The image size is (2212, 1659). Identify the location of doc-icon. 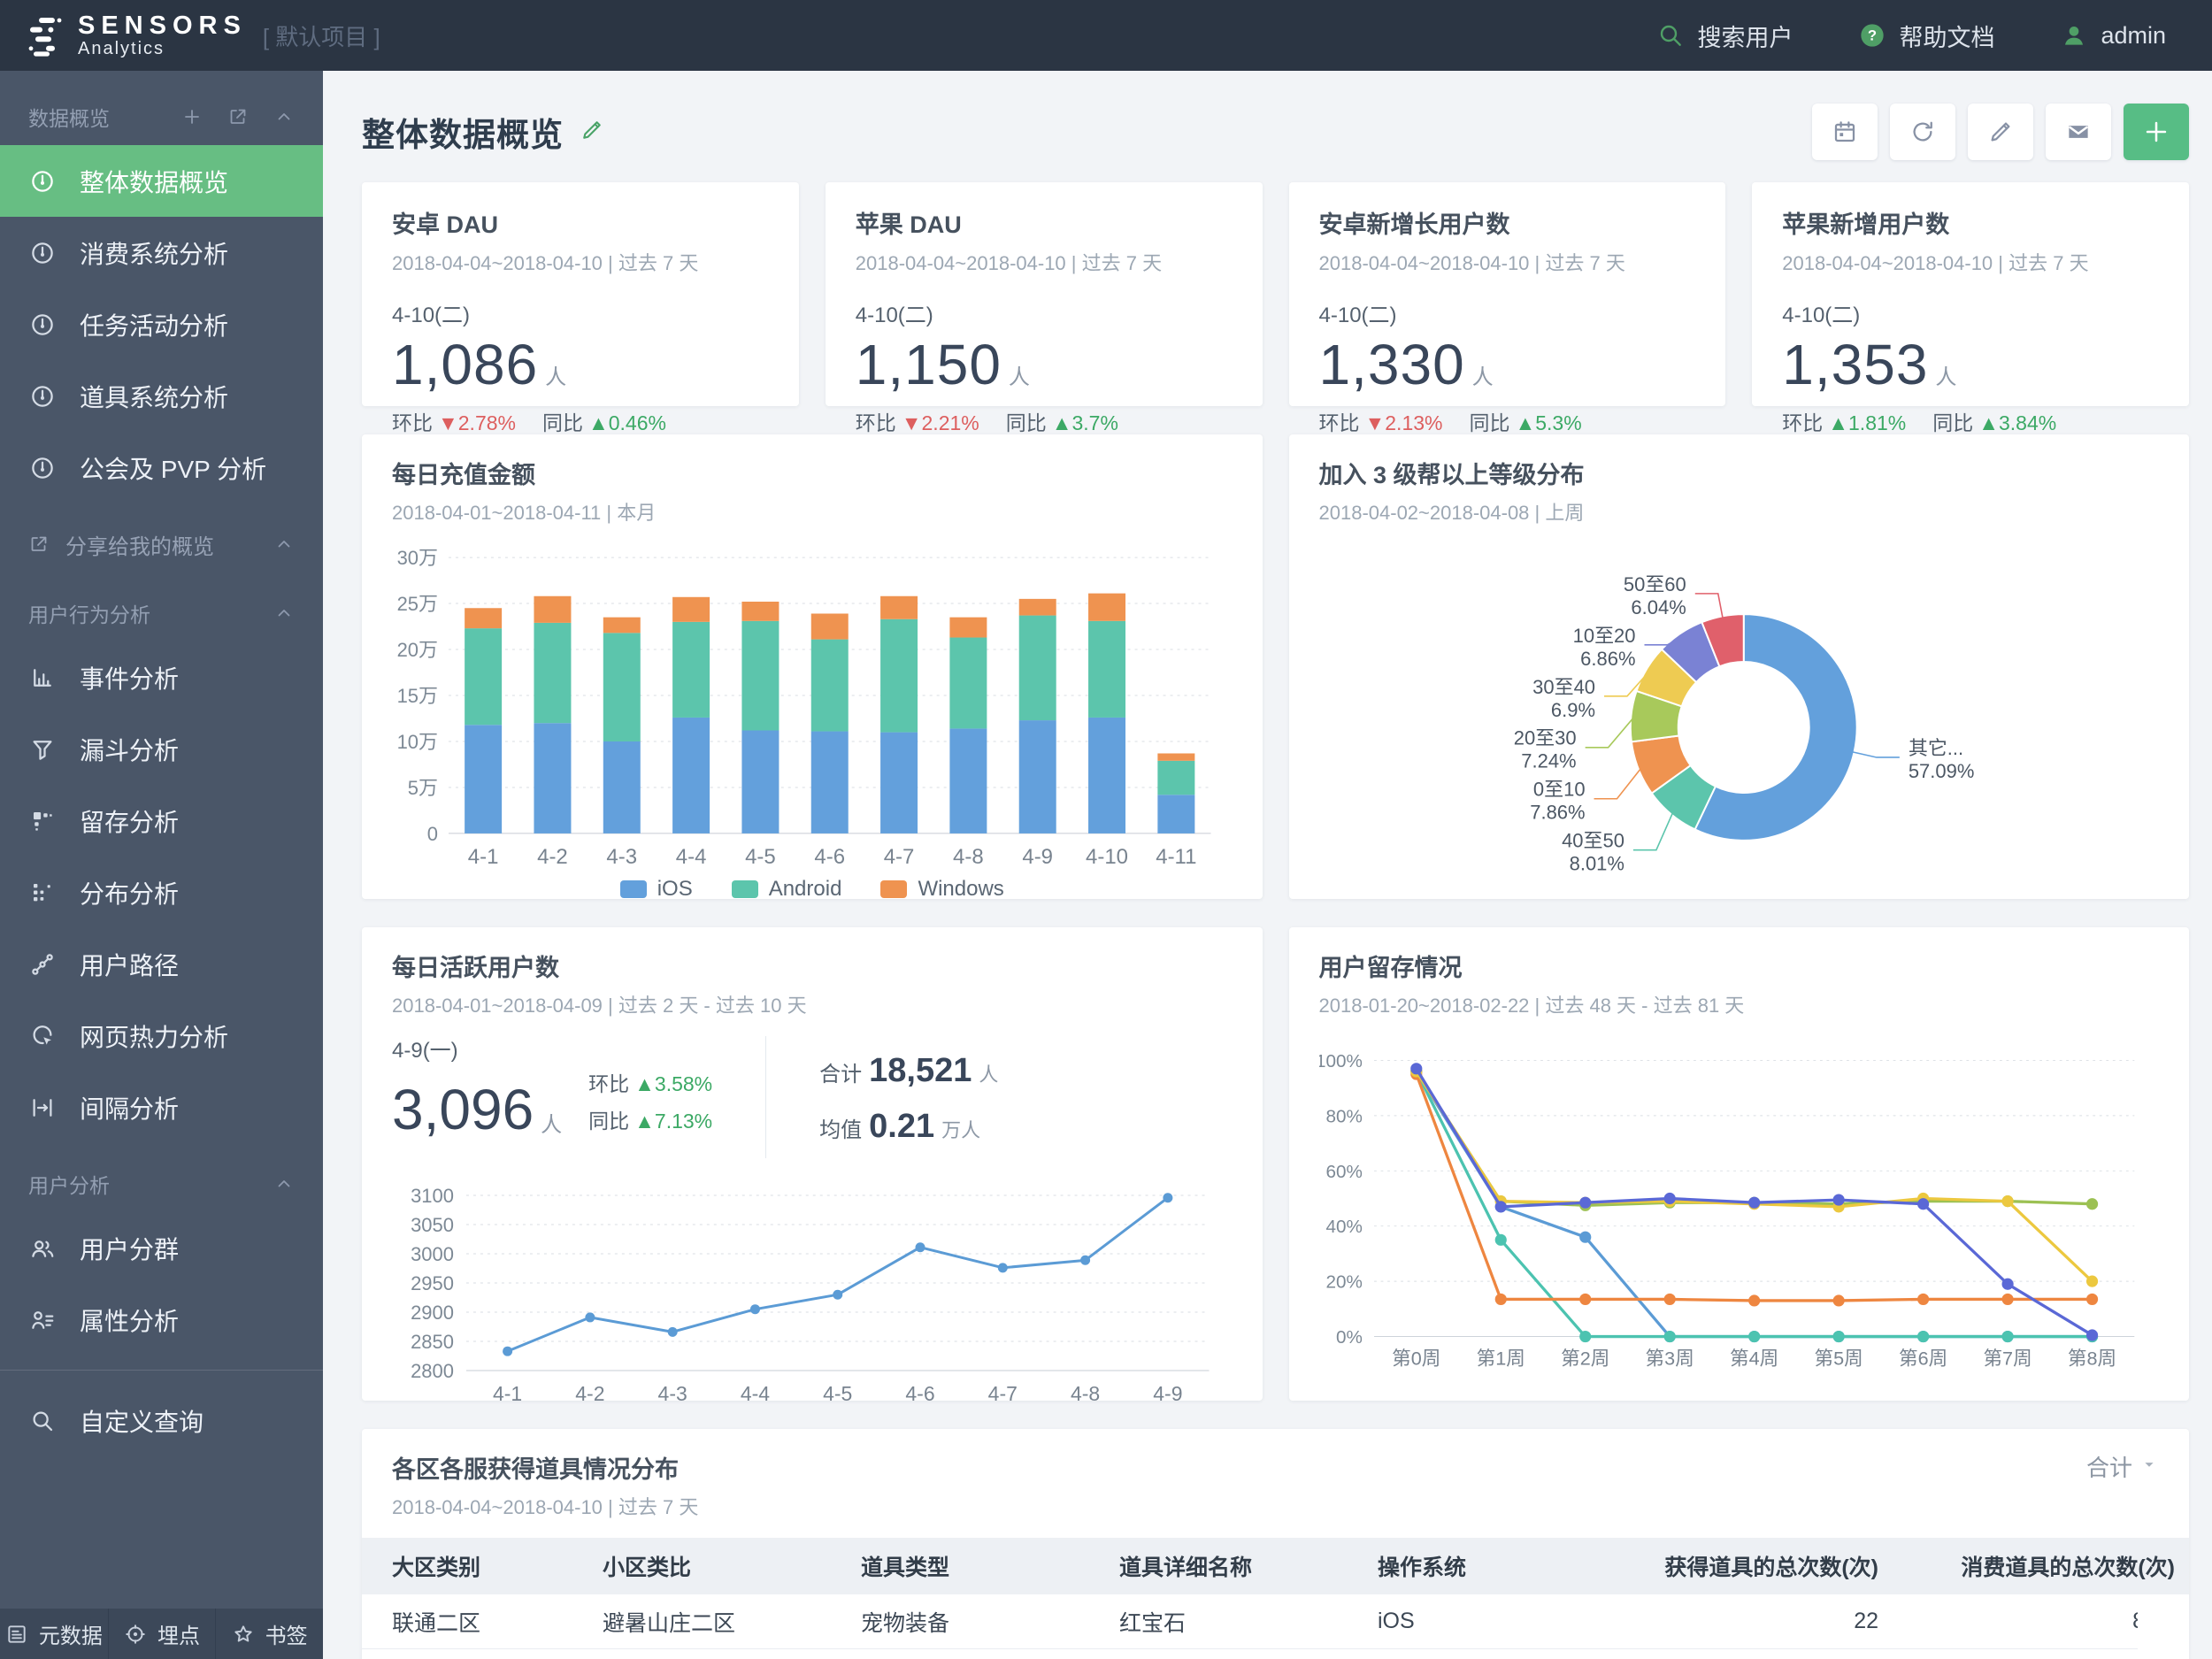
(16, 1635).